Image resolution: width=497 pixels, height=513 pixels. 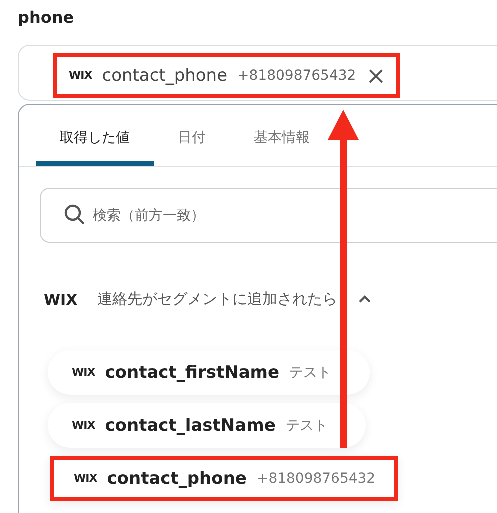 I want to click on caret-icon, so click(x=365, y=299).